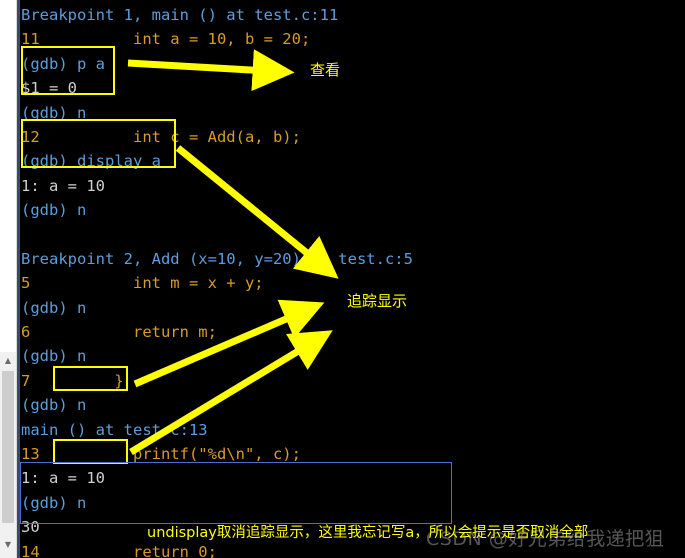 The width and height of the screenshot is (685, 558). Describe the element at coordinates (545, 539) in the screenshot. I see `csdn-watermark: CSDN @好兄弟给我递把狙` at that location.